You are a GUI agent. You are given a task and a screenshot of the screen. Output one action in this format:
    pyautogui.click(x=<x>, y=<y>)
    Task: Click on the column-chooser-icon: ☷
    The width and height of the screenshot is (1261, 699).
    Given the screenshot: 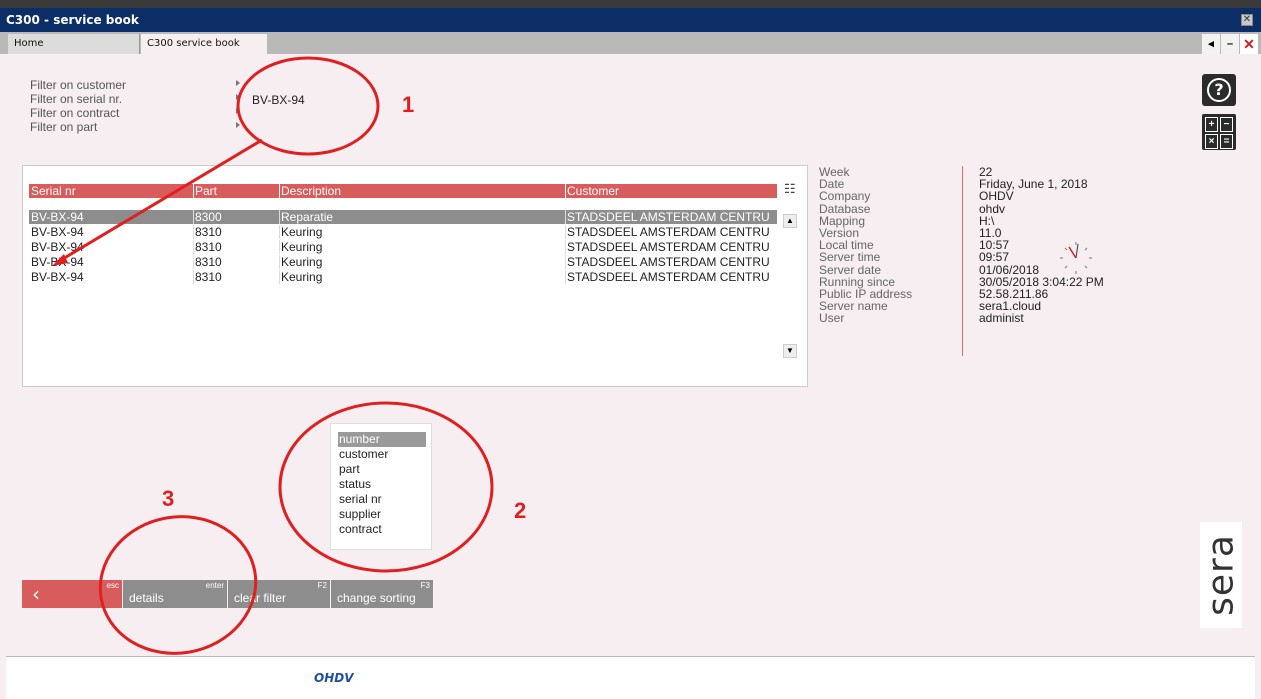 What is the action you would take?
    pyautogui.click(x=790, y=189)
    